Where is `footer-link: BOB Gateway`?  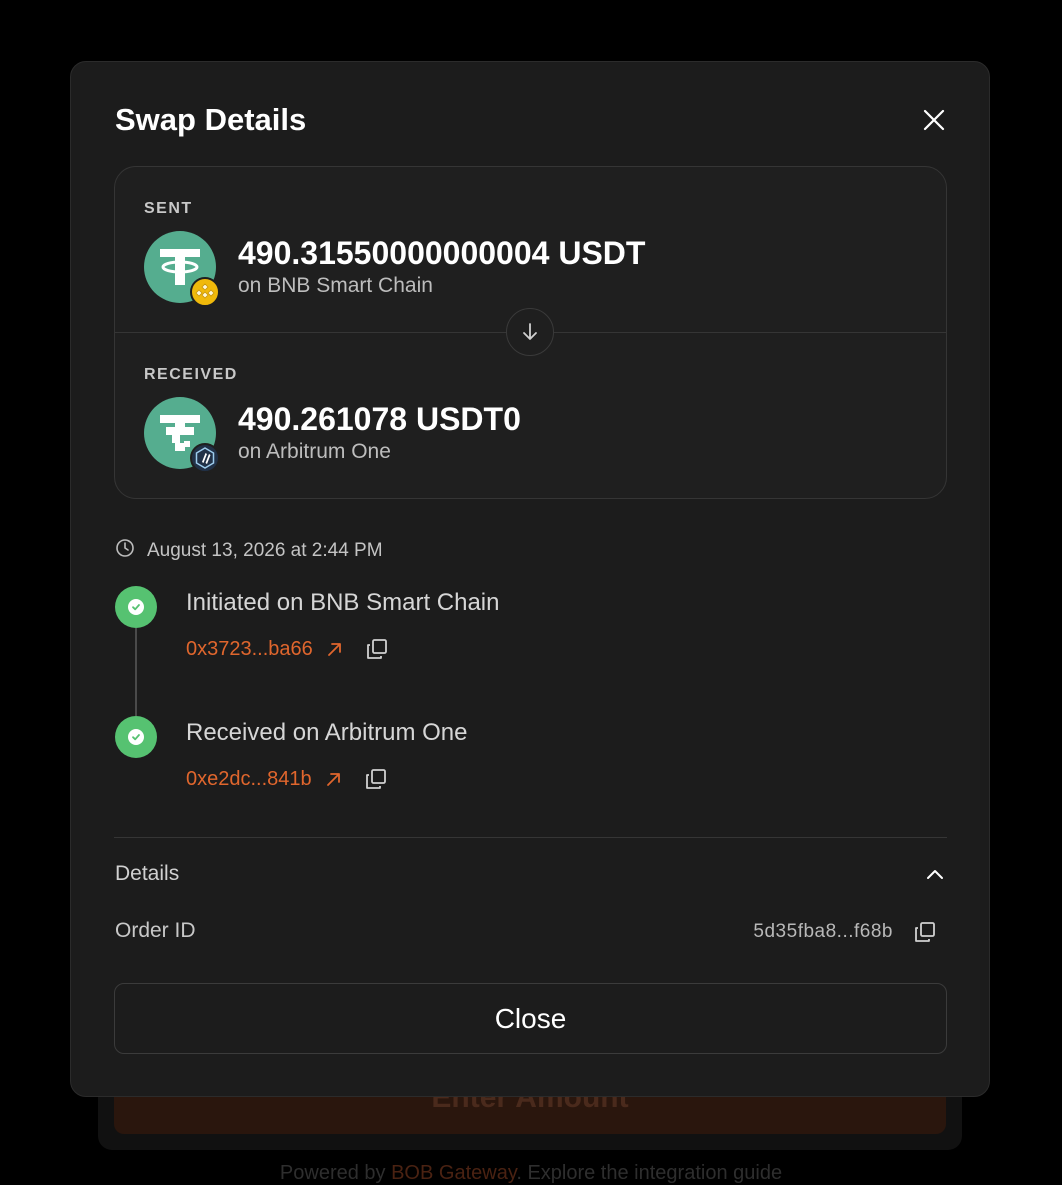 footer-link: BOB Gateway is located at coordinates (454, 1173).